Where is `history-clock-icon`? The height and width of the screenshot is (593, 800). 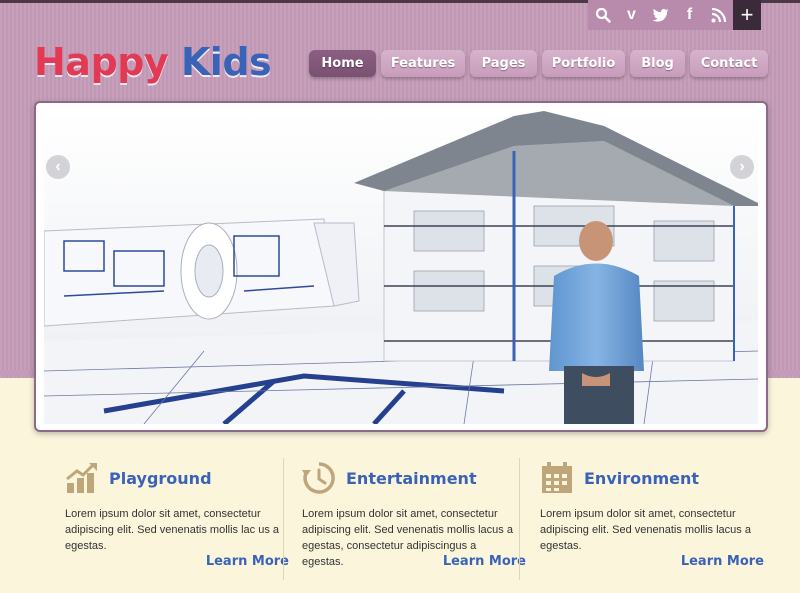 history-clock-icon is located at coordinates (318, 478).